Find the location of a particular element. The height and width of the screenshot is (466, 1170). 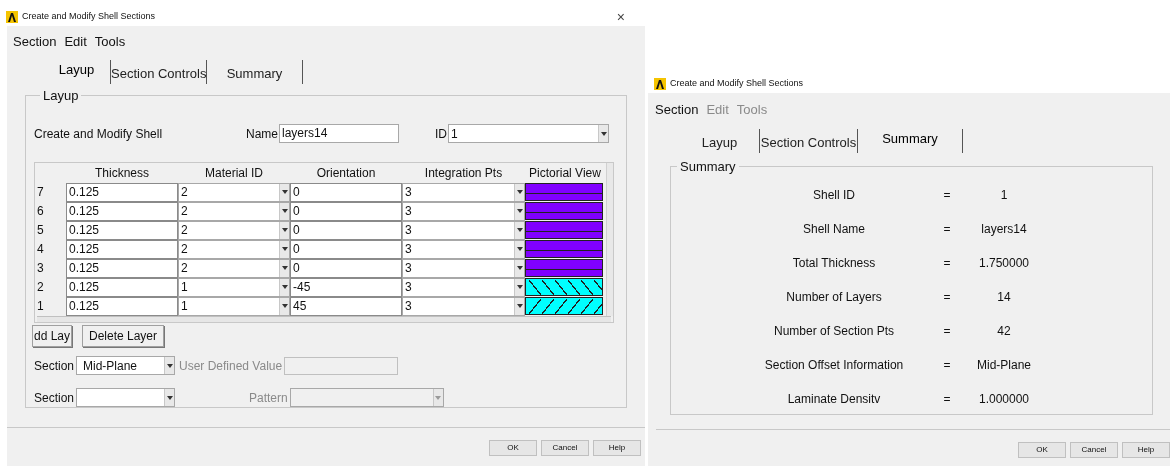

group-title: Summary is located at coordinates (708, 167).